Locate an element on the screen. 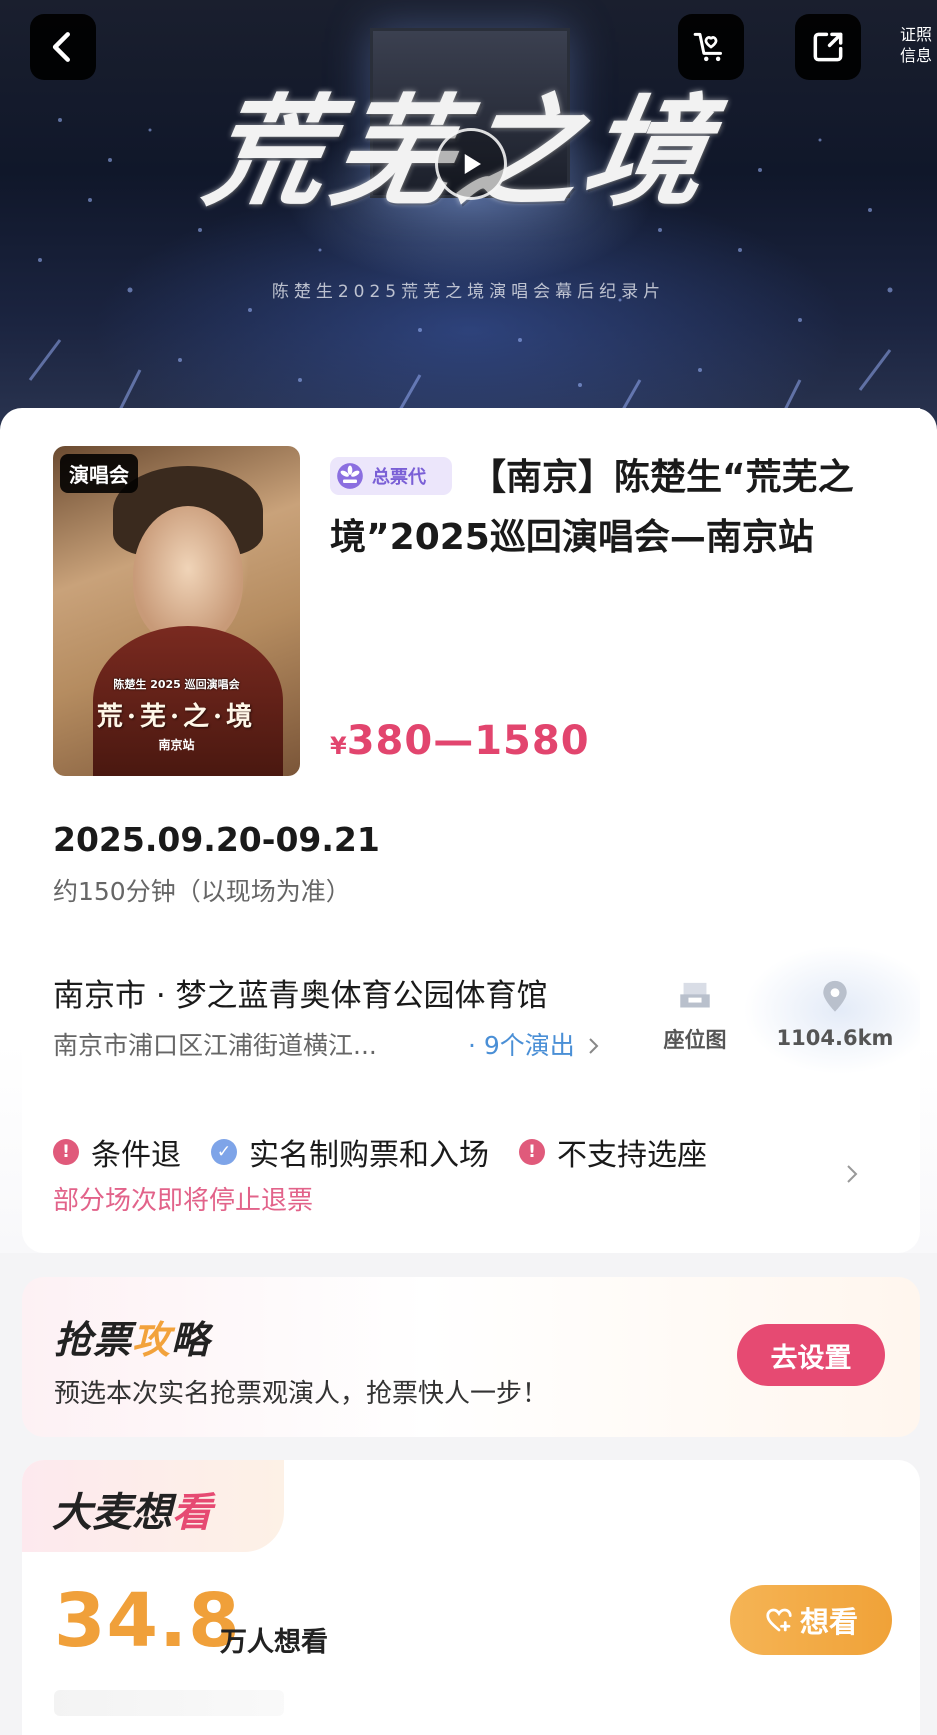 The height and width of the screenshot is (1735, 937). strategy-title-part1: 抢票 is located at coordinates (93, 1340).